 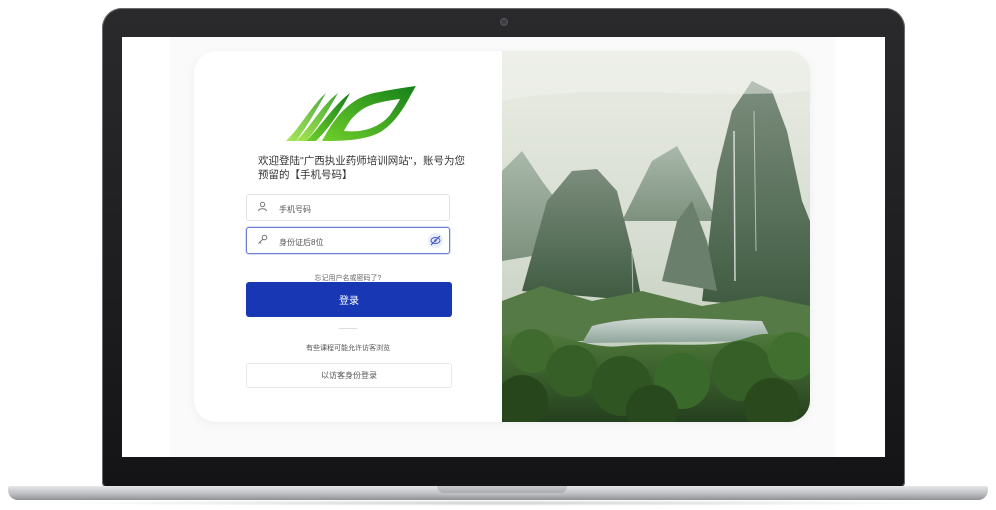 What do you see at coordinates (146, 247) in the screenshot?
I see `screen-margin-left` at bounding box center [146, 247].